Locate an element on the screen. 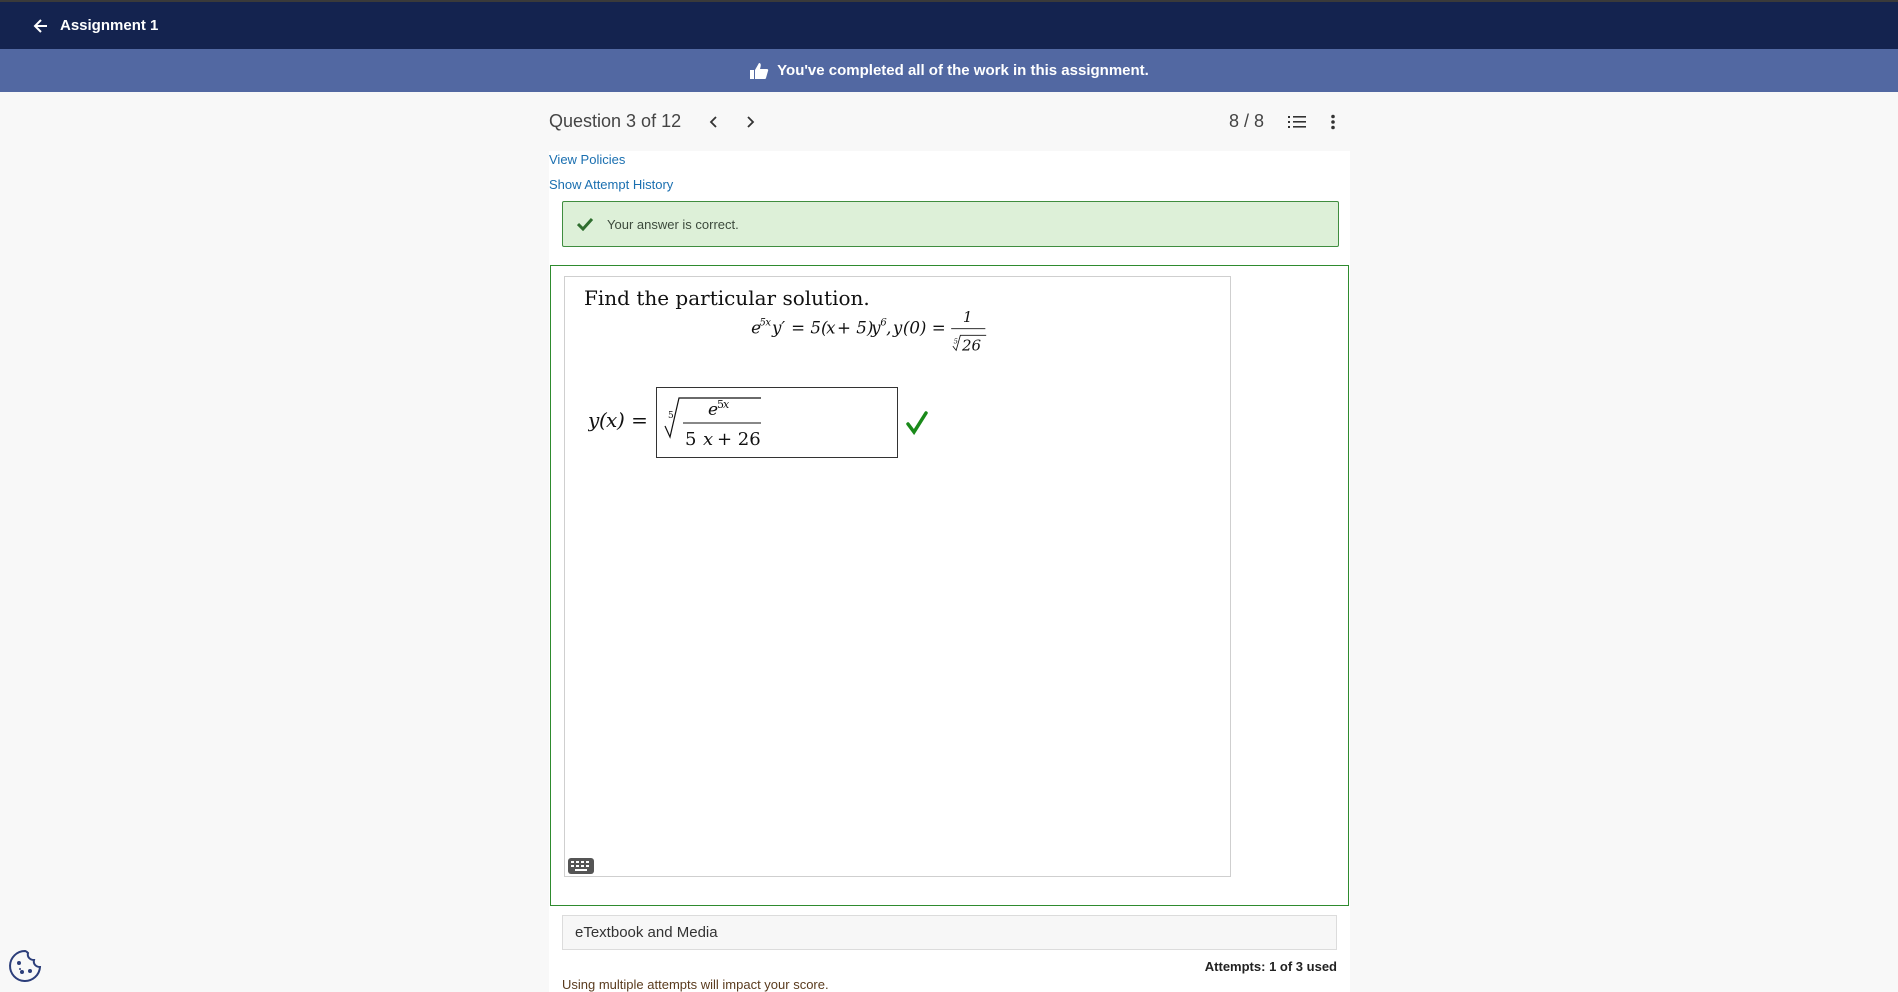 The width and height of the screenshot is (1898, 992). thumbs-up-icon is located at coordinates (759, 70).